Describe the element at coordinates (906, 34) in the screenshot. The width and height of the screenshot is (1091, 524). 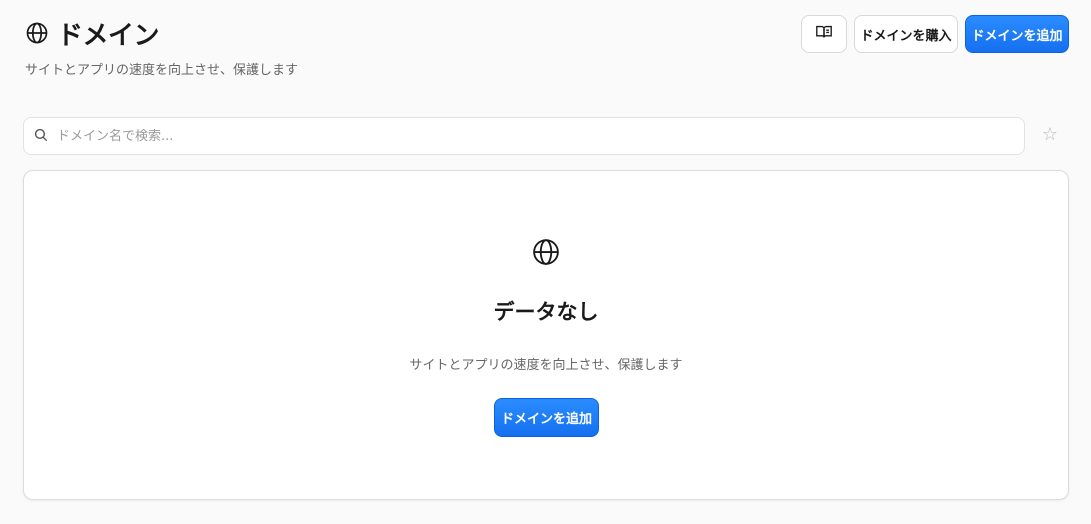
I see `buy-domain-button: ドメインを購入` at that location.